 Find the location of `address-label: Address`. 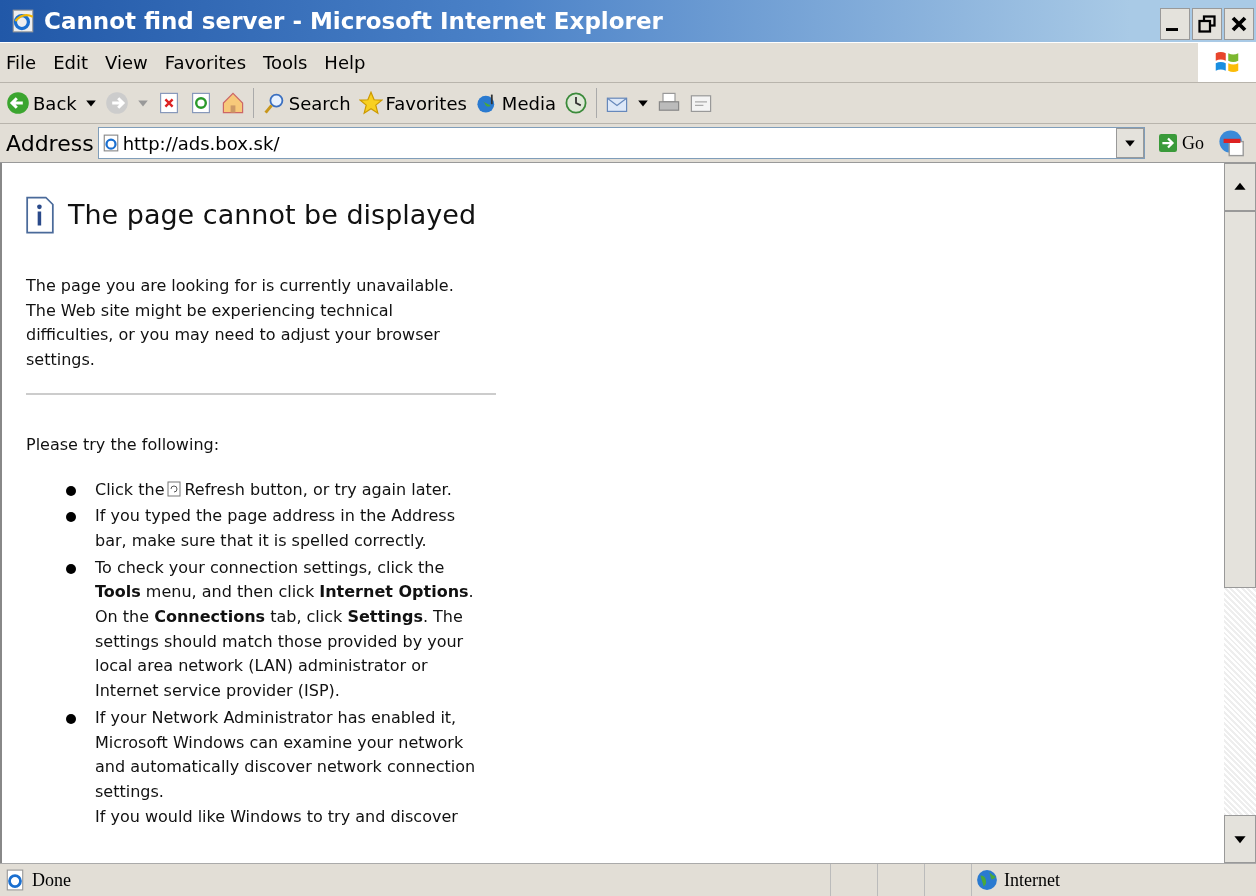

address-label: Address is located at coordinates (50, 143).